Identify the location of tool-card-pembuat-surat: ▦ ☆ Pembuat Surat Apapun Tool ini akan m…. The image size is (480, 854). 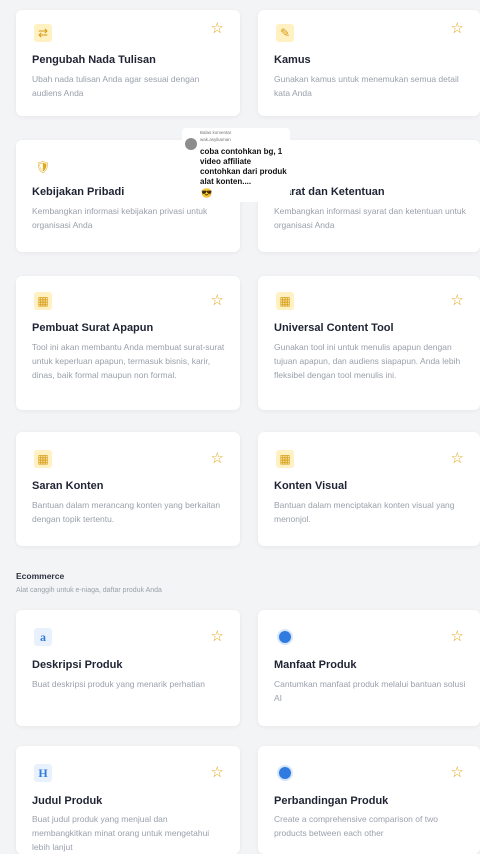
(128, 343).